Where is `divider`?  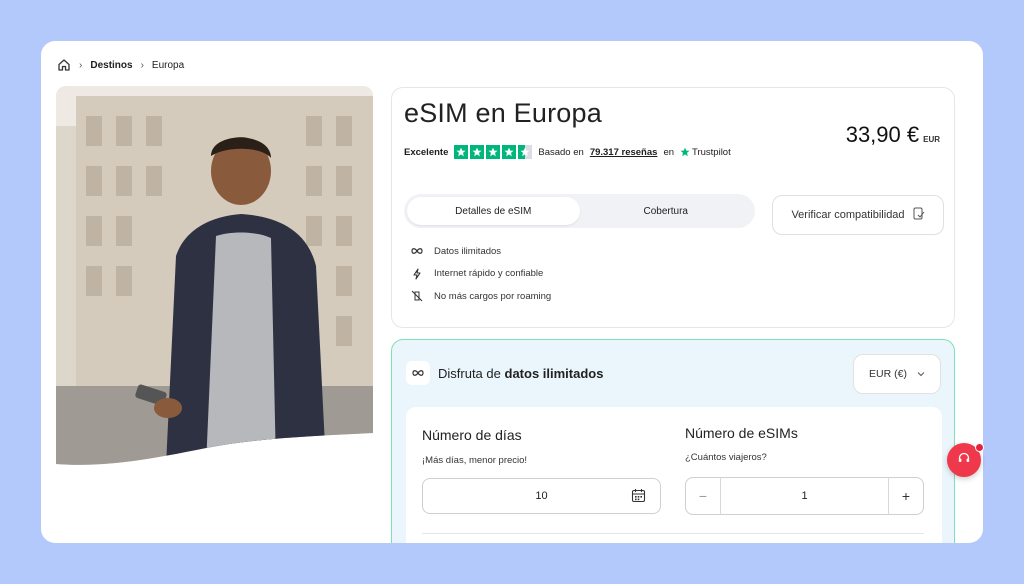 divider is located at coordinates (673, 533).